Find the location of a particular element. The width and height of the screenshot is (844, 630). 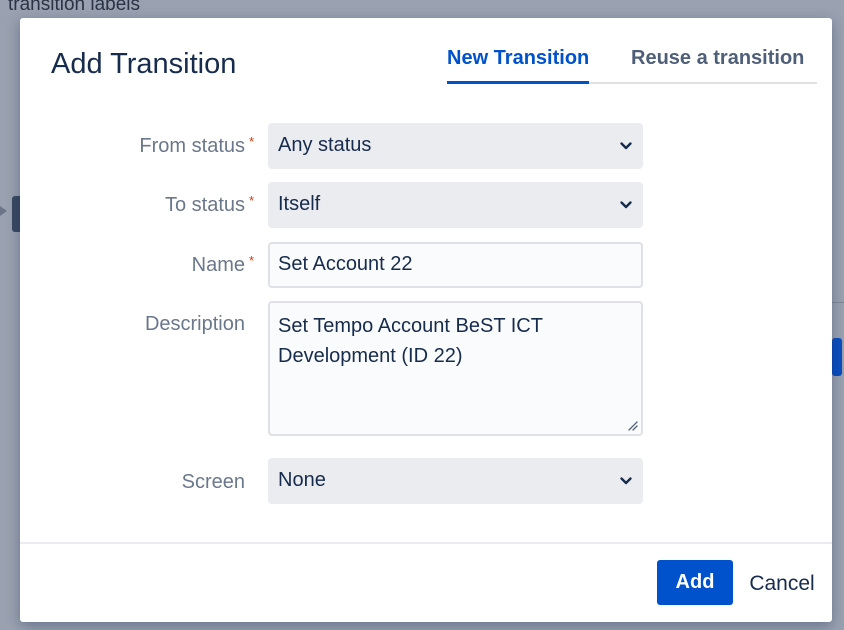

name-label-text: Name is located at coordinates (218, 265).